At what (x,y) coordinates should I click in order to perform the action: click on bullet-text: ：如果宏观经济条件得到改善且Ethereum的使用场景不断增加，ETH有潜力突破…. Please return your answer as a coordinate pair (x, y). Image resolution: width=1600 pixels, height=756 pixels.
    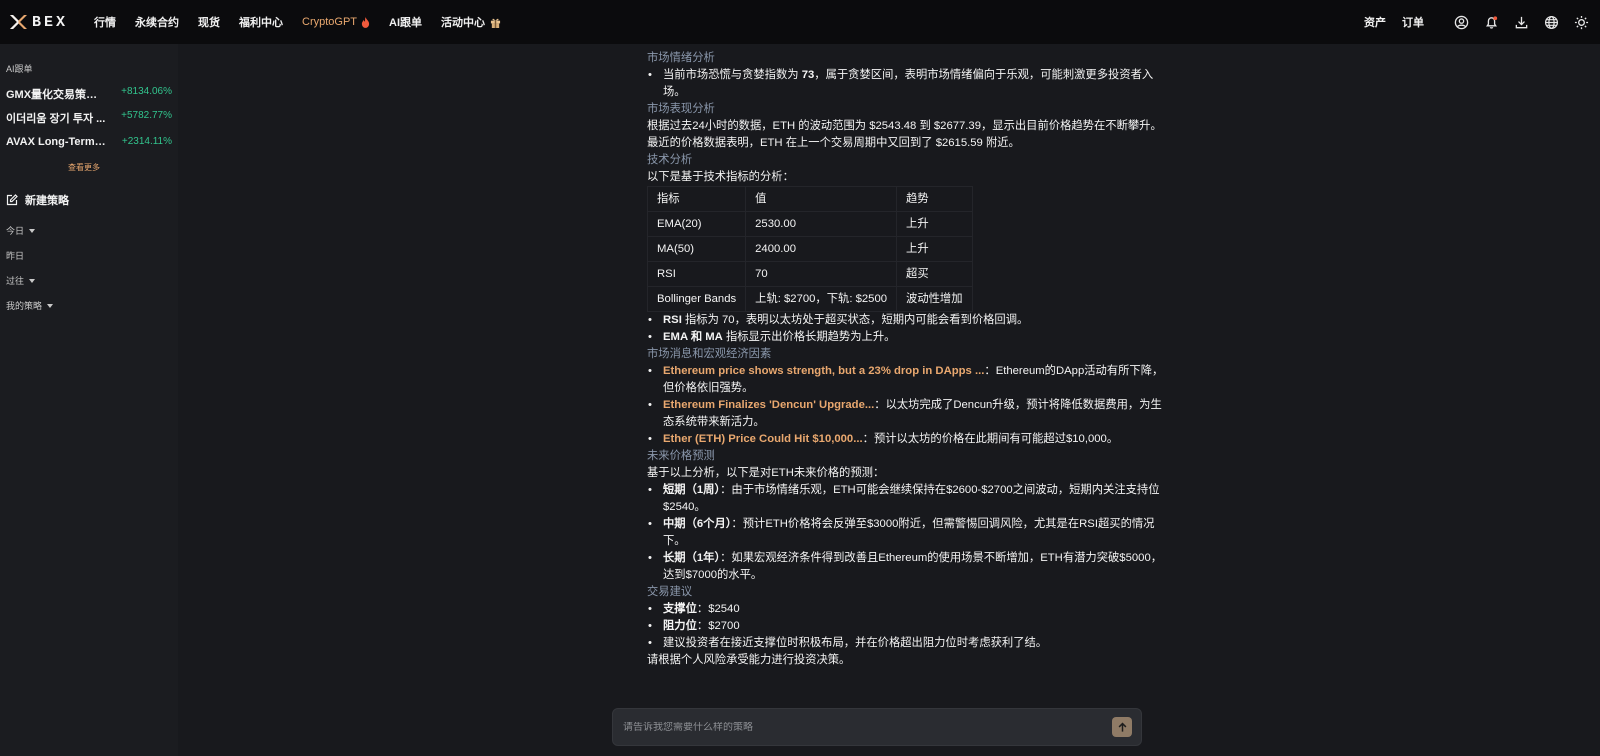
    Looking at the image, I should click on (913, 566).